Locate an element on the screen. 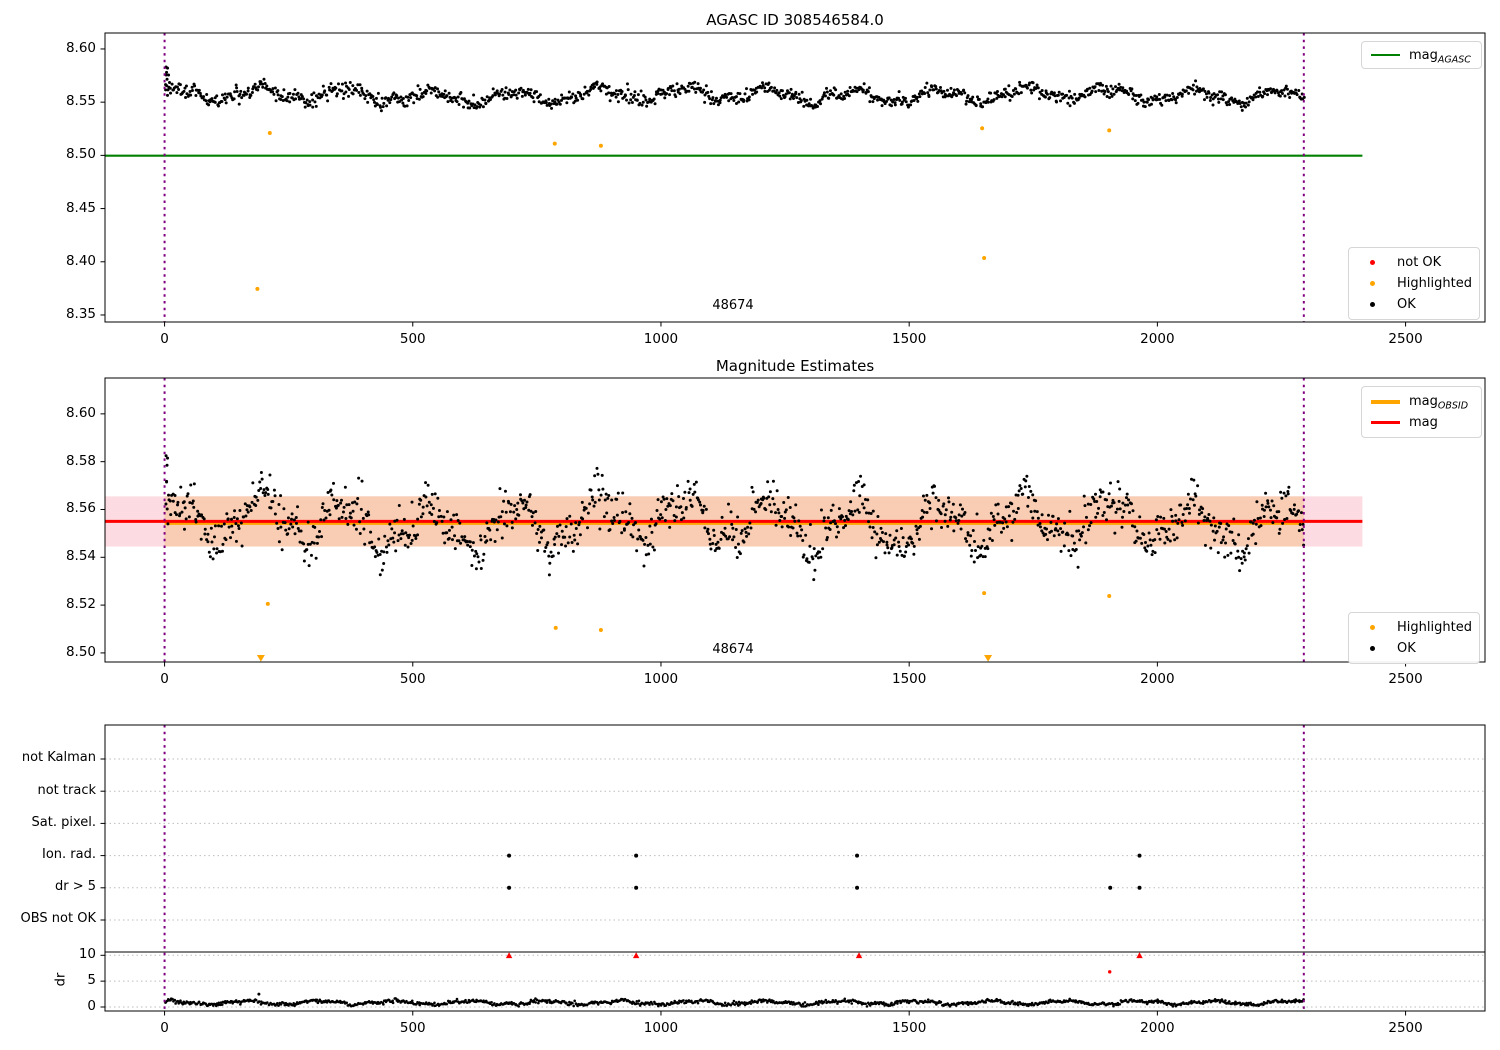 This screenshot has height=1050, width=1500. orange-line-sample is located at coordinates (1385, 401).